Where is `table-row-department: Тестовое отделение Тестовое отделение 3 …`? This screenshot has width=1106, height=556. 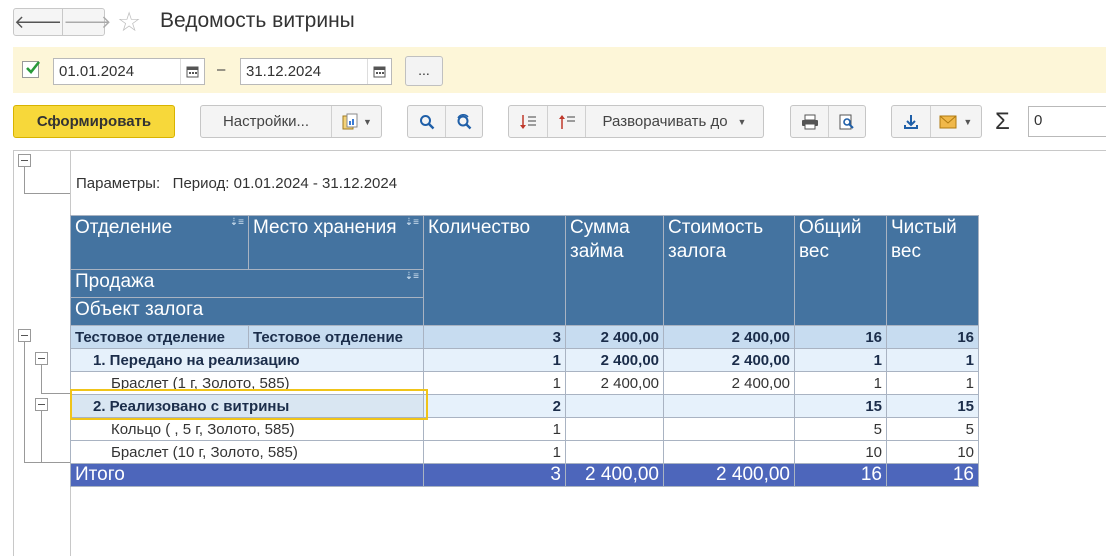
table-row-department: Тестовое отделение Тестовое отделение 3 … is located at coordinates (524, 337).